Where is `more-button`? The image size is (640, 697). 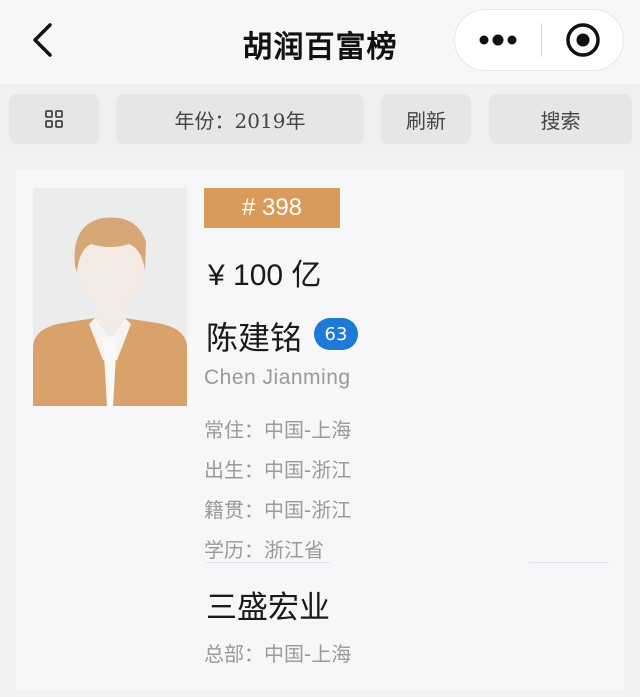
more-button is located at coordinates (498, 40).